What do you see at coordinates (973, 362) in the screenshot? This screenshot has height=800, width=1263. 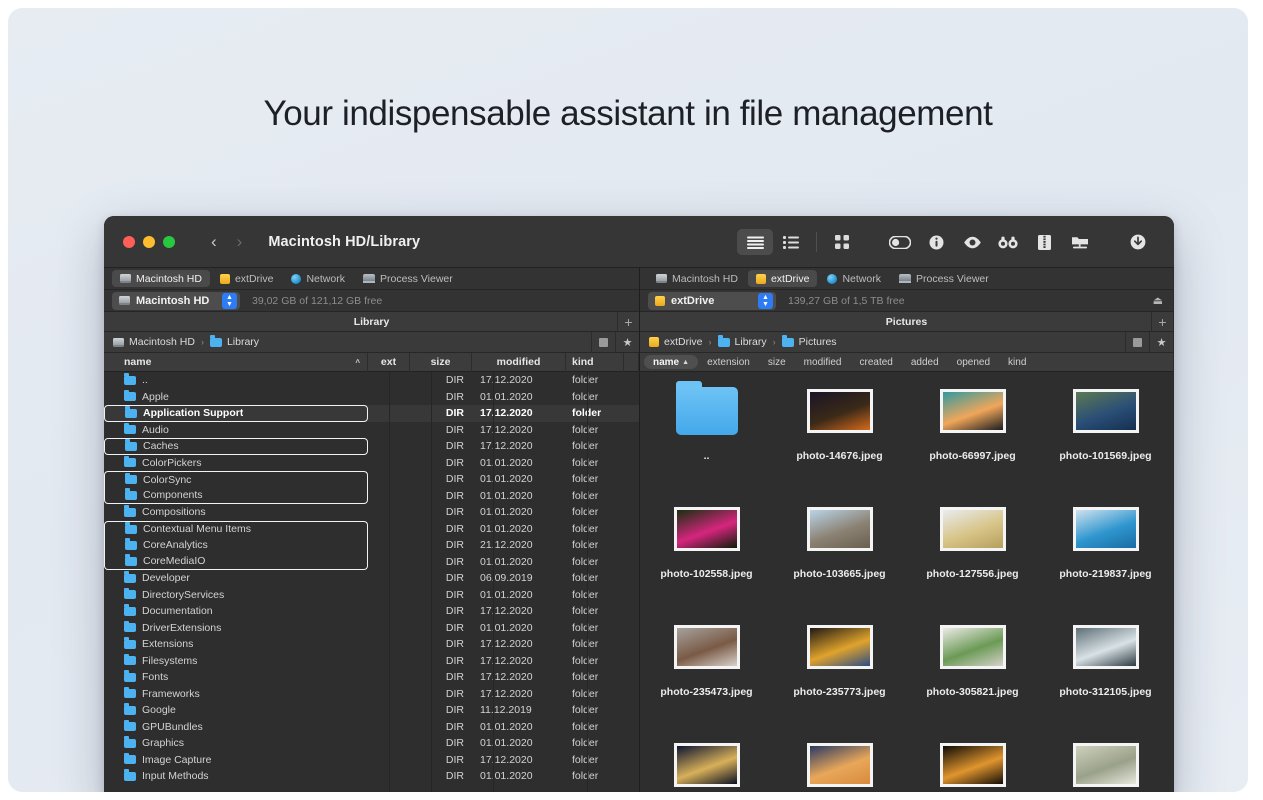 I see `sort-field-opened: opened` at bounding box center [973, 362].